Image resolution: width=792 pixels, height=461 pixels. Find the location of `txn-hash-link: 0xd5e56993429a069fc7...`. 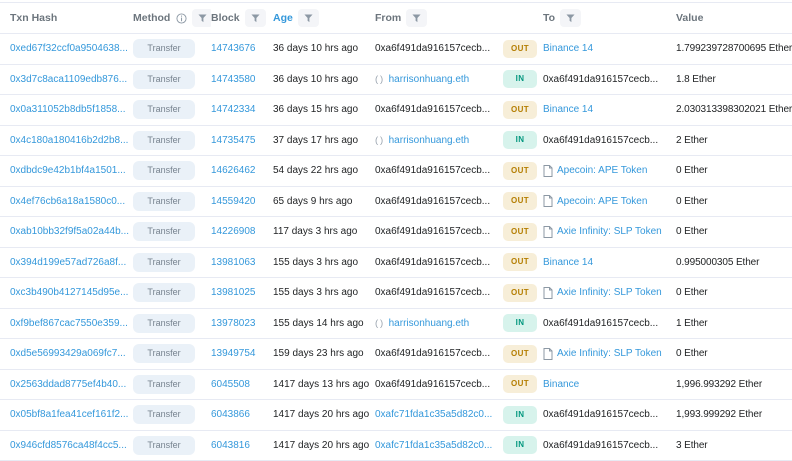

txn-hash-link: 0xd5e56993429a069fc7... is located at coordinates (68, 353).